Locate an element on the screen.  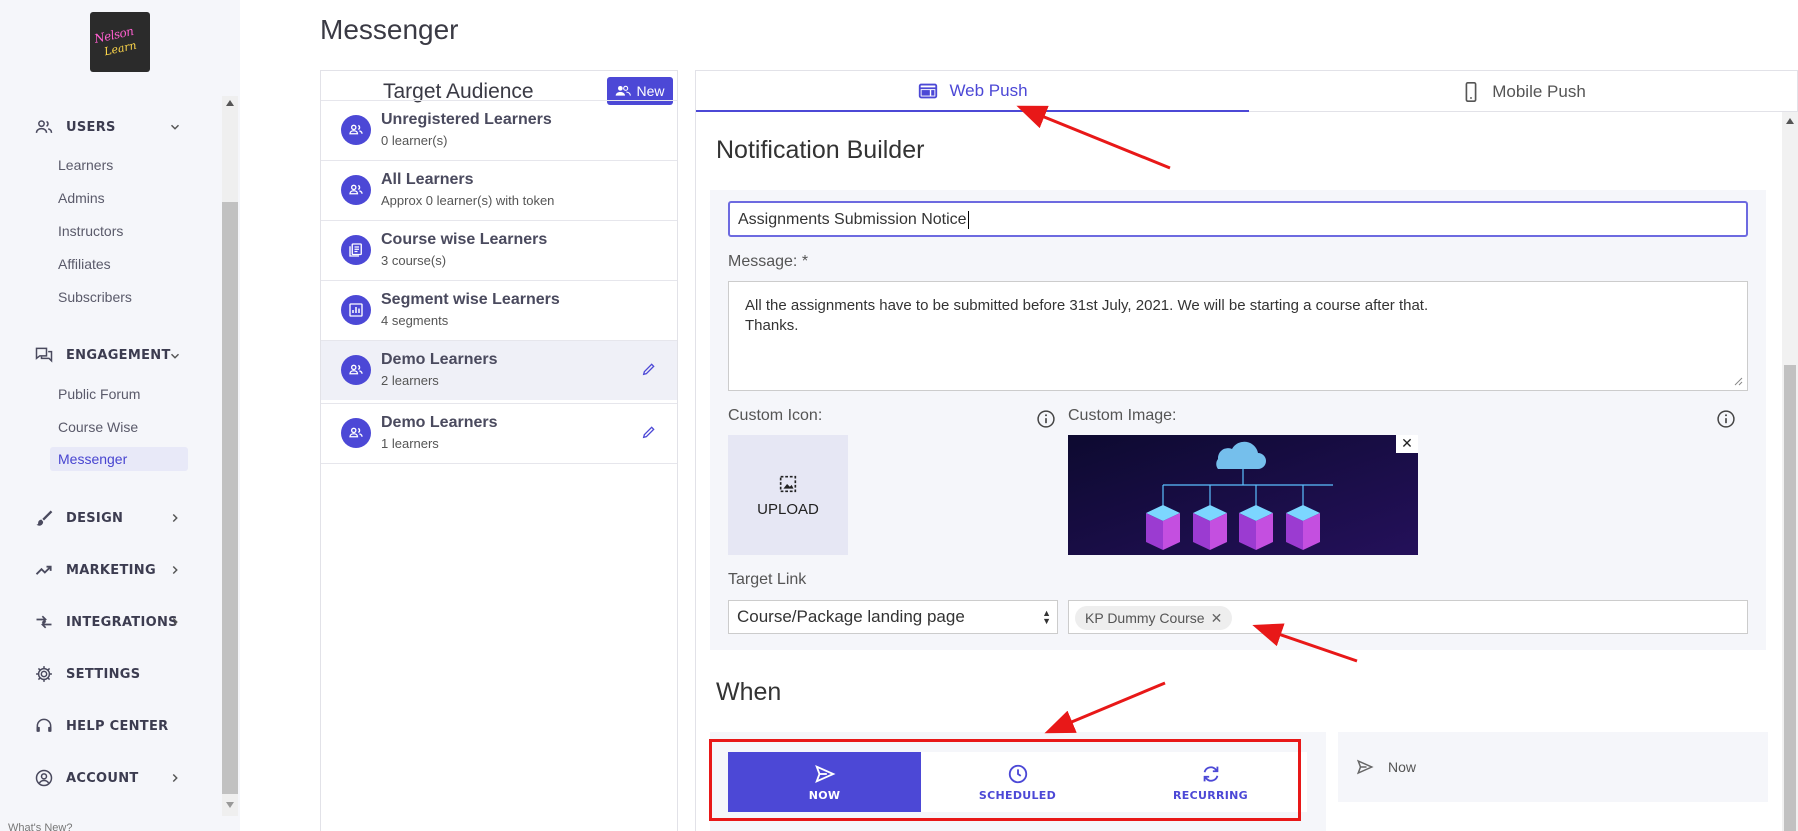
sidebar-section-label: MARKETING is located at coordinates (111, 570).